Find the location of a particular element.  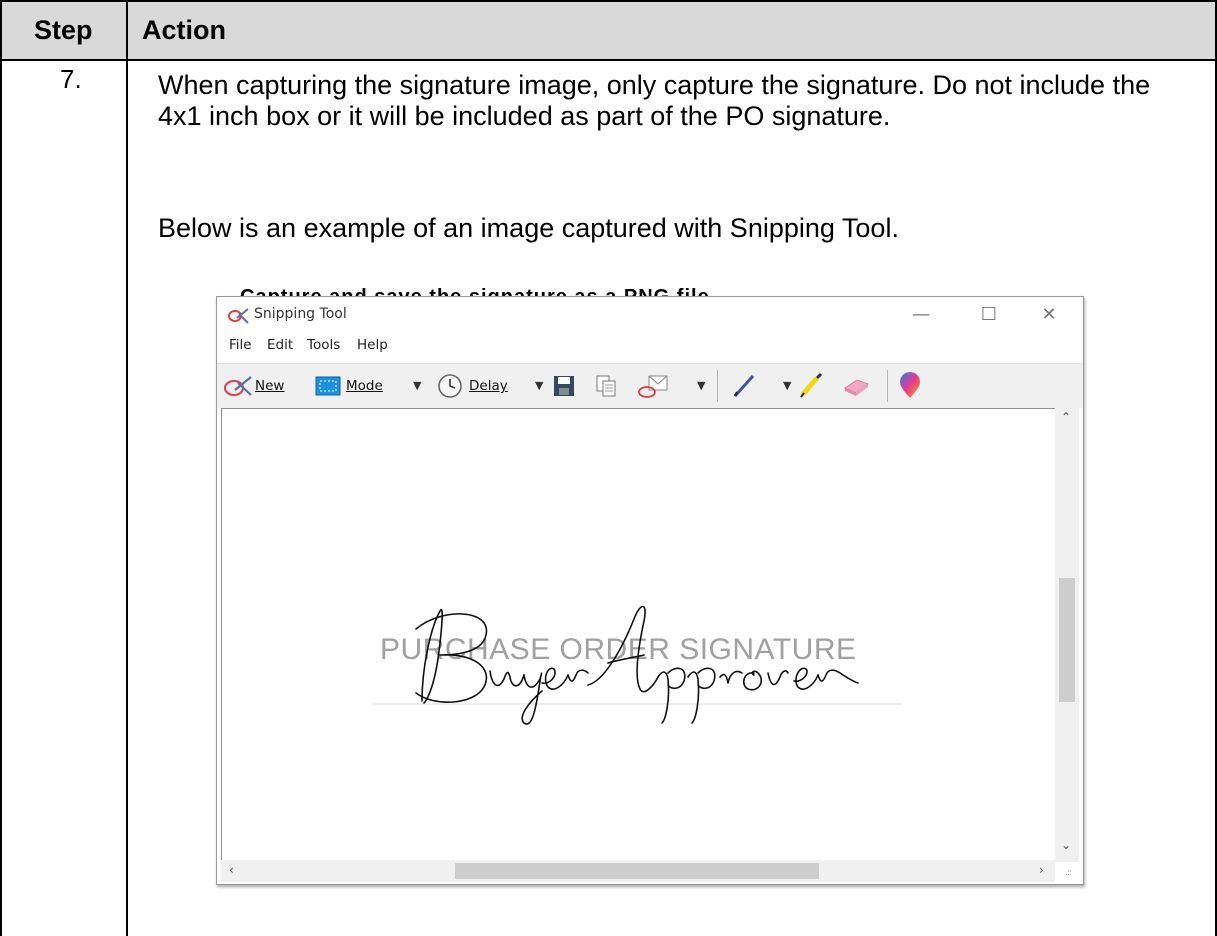

step-number: 7. is located at coordinates (71, 79).